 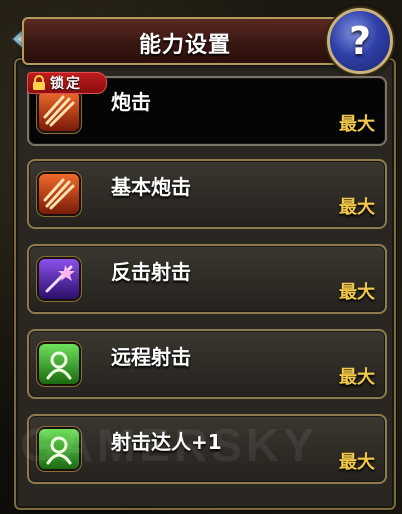 I want to click on ability-name: 远程射击, so click(x=151, y=357).